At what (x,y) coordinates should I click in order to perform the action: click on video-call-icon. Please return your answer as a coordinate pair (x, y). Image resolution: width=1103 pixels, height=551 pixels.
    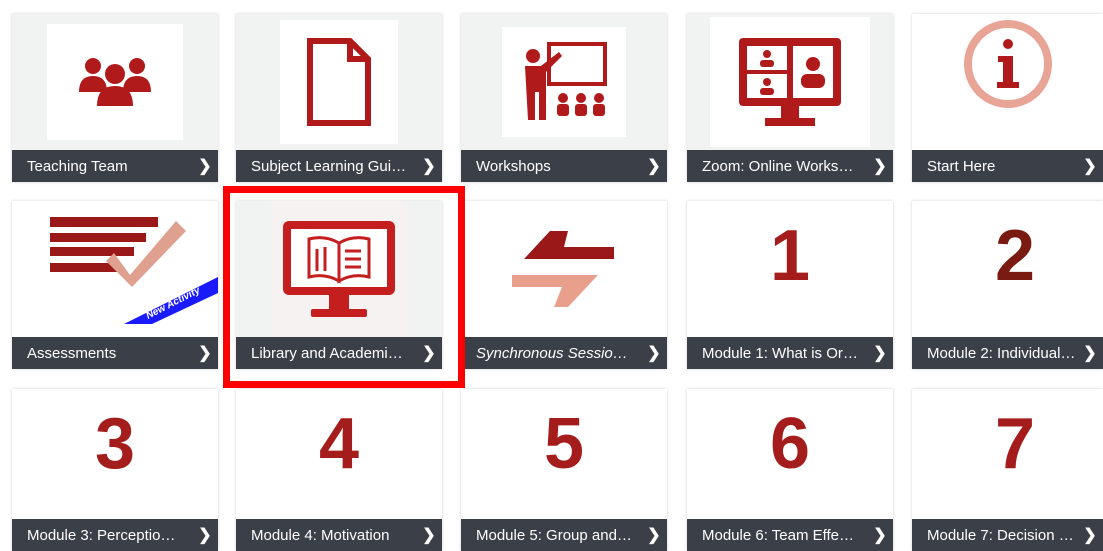
    Looking at the image, I should click on (790, 82).